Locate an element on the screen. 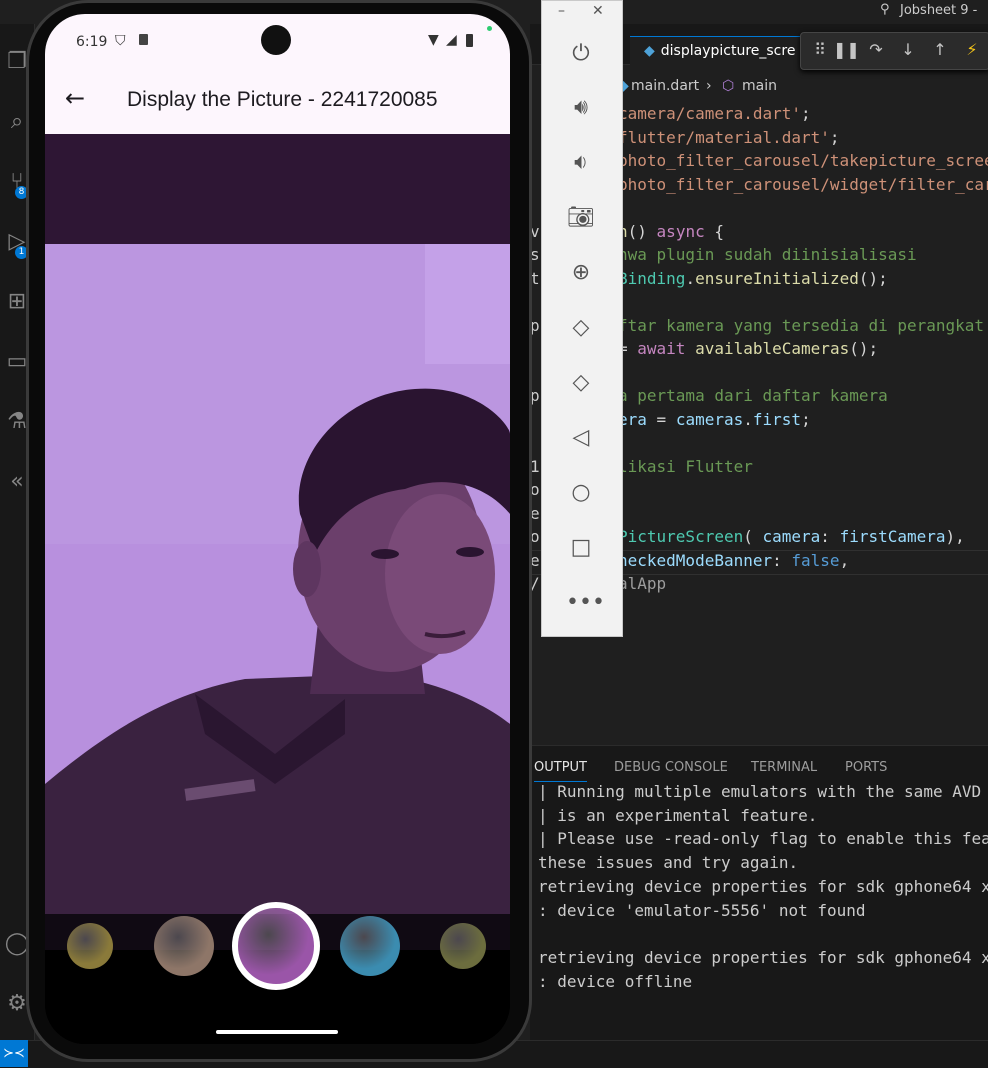 The image size is (988, 1068). more-icon: ••• is located at coordinates (585, 603).